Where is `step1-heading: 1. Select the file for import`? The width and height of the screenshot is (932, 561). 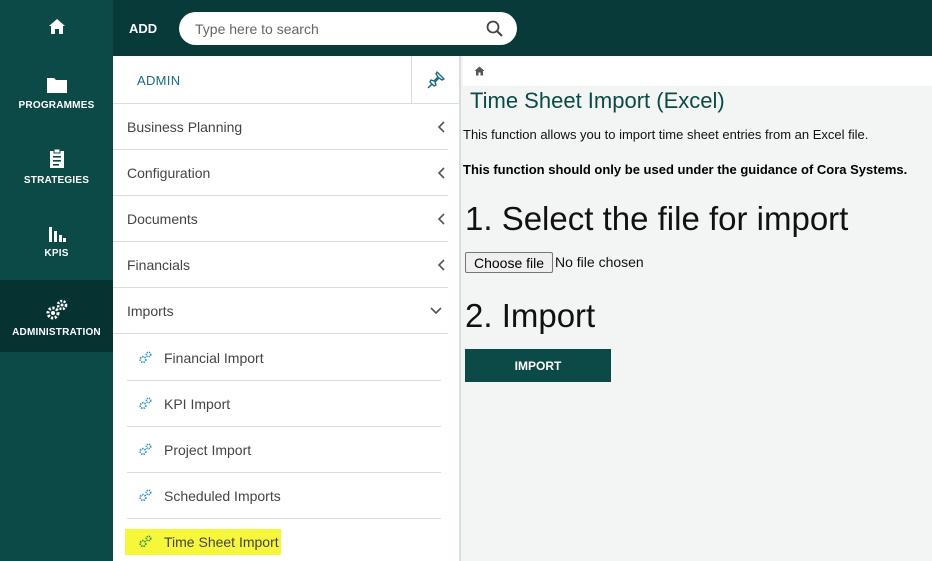 step1-heading: 1. Select the file for import is located at coordinates (657, 218).